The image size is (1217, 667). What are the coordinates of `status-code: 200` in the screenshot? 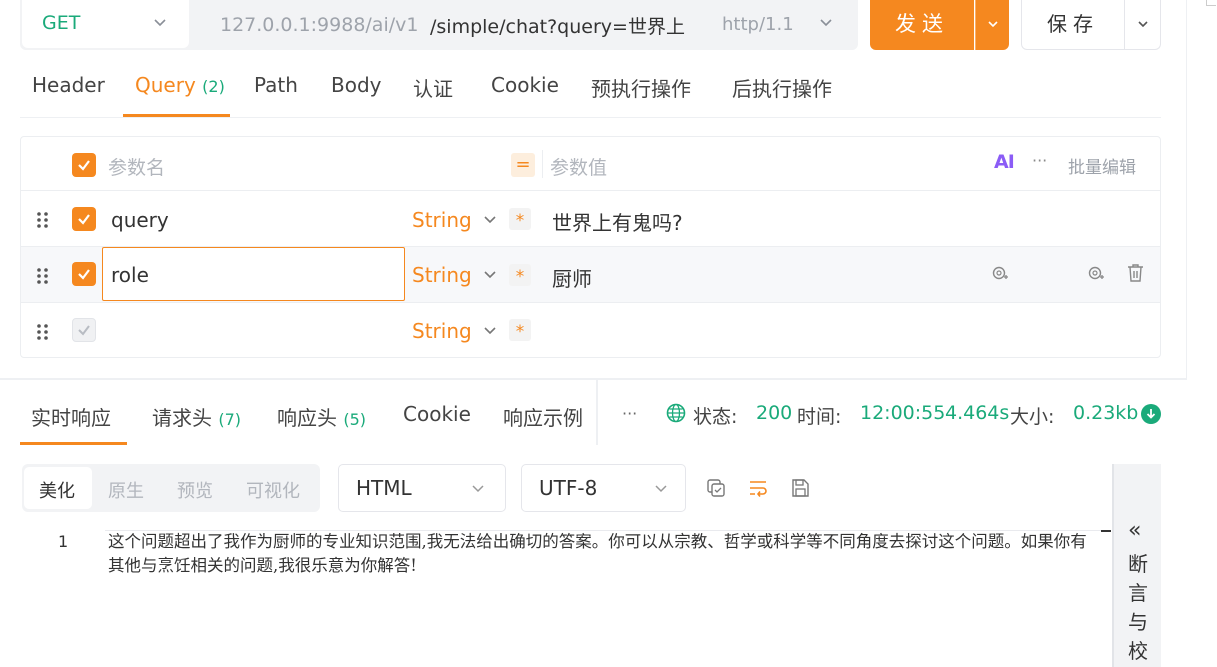 It's located at (774, 413).